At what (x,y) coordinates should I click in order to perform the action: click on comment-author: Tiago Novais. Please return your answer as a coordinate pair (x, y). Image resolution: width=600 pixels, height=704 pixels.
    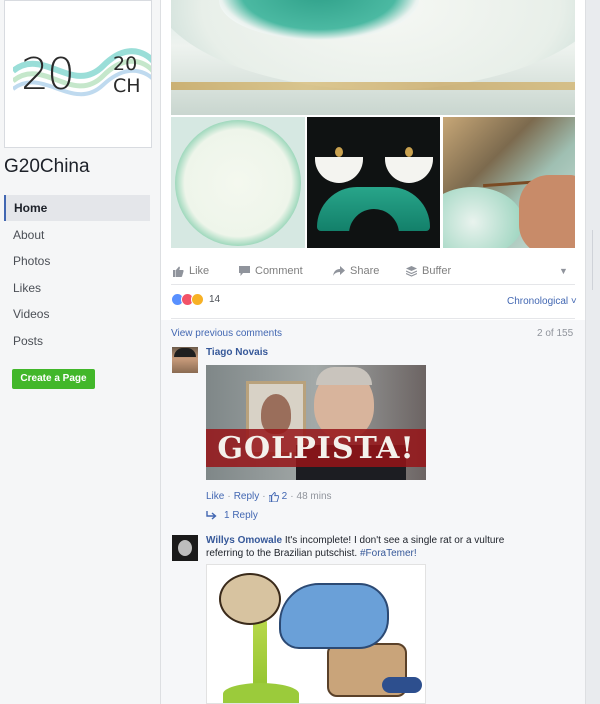
    Looking at the image, I should click on (237, 352).